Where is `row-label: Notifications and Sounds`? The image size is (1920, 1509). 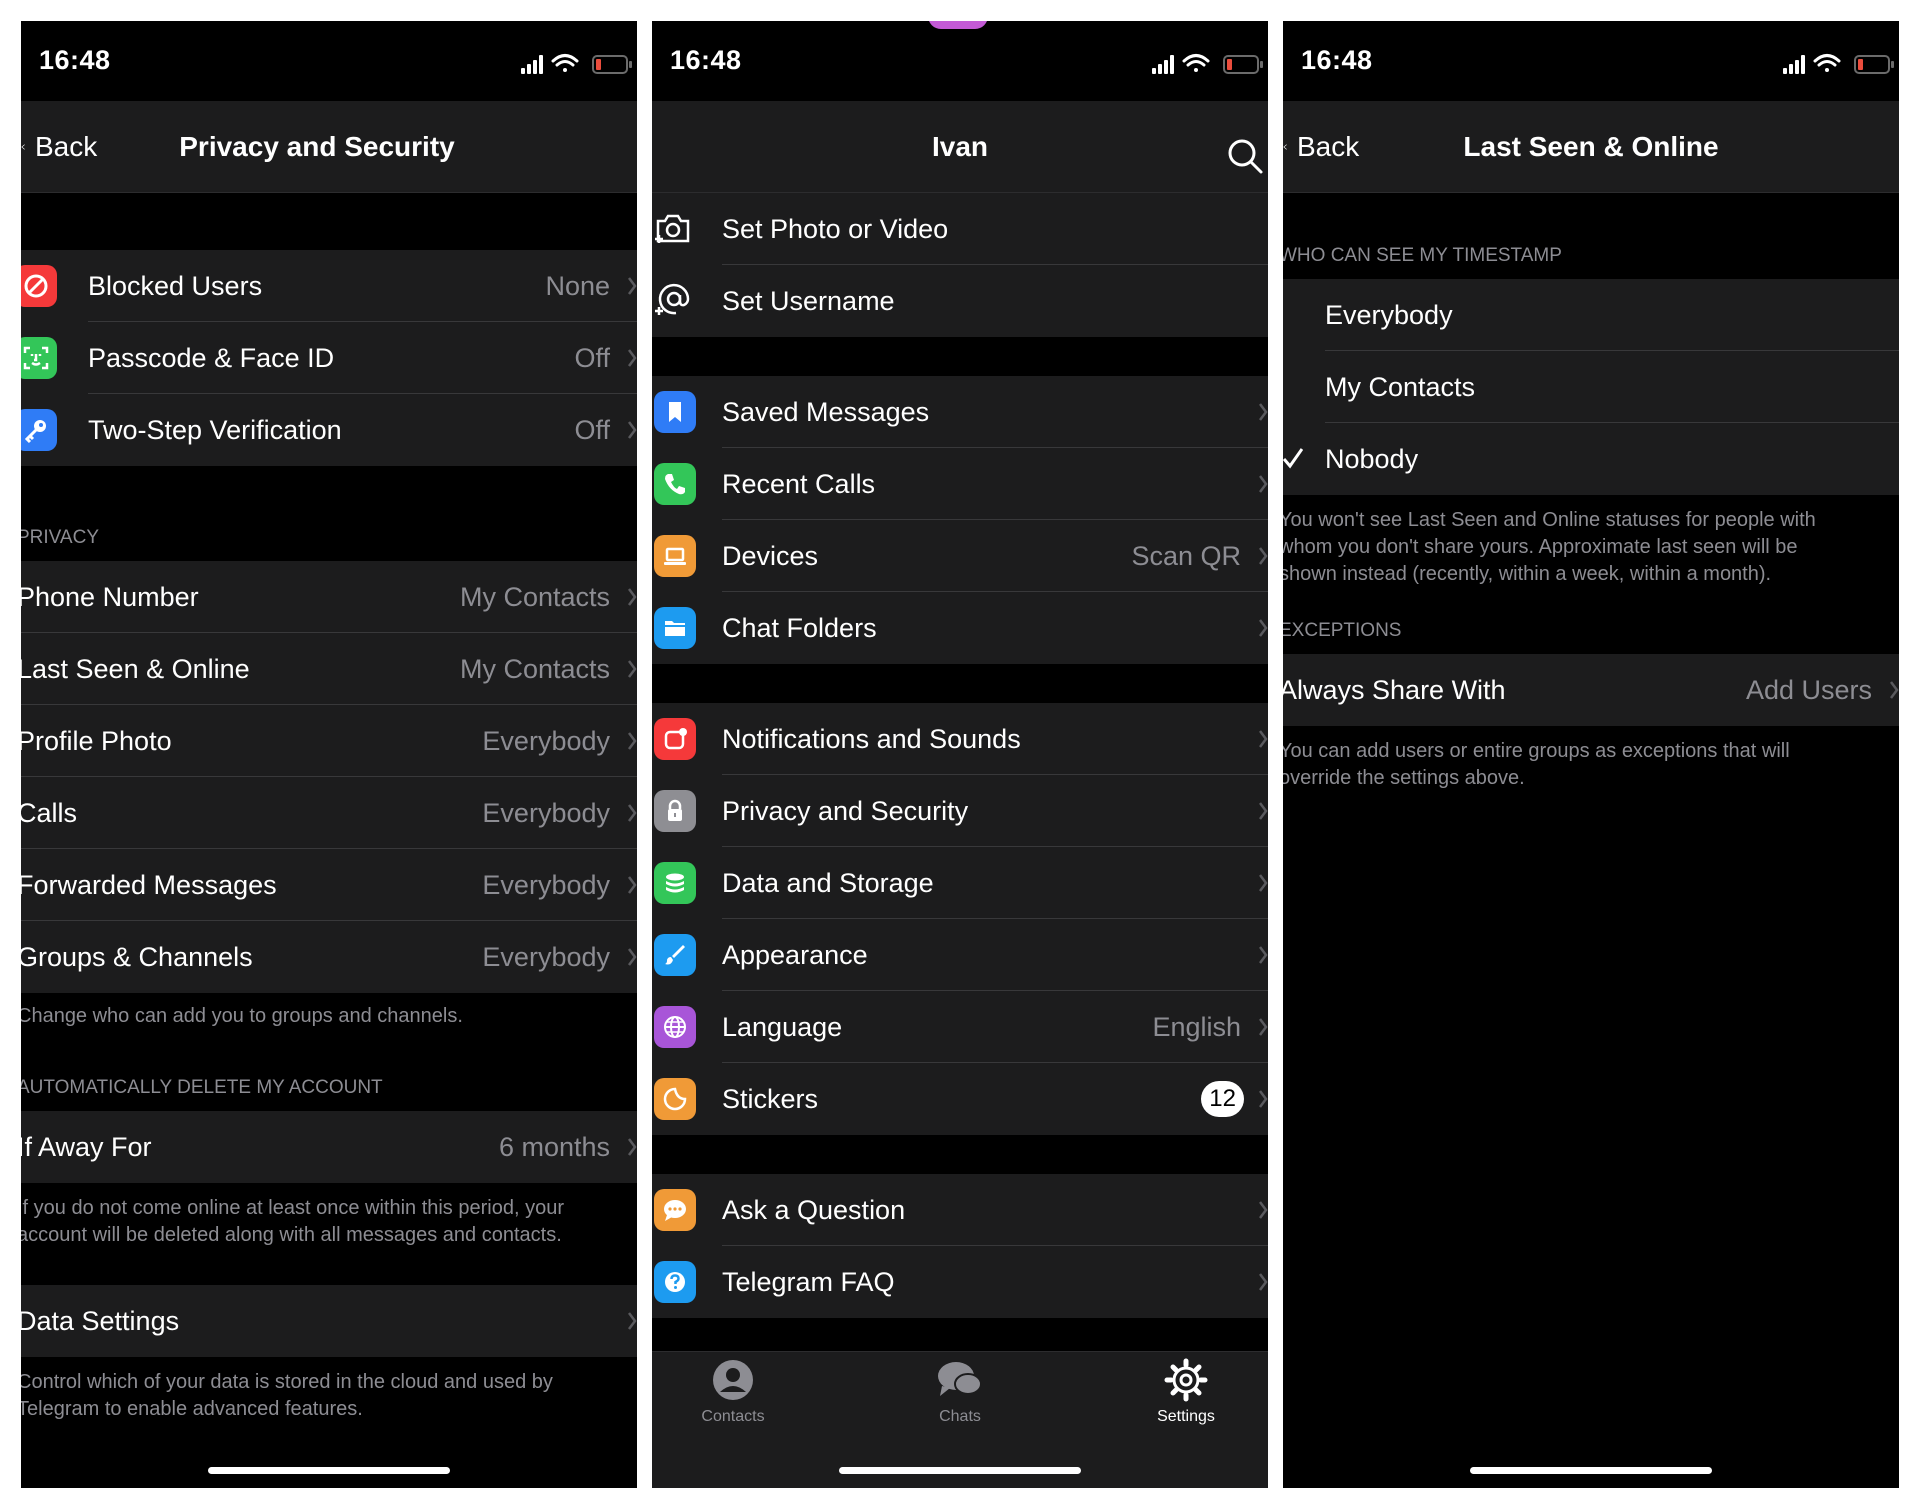
row-label: Notifications and Sounds is located at coordinates (871, 738).